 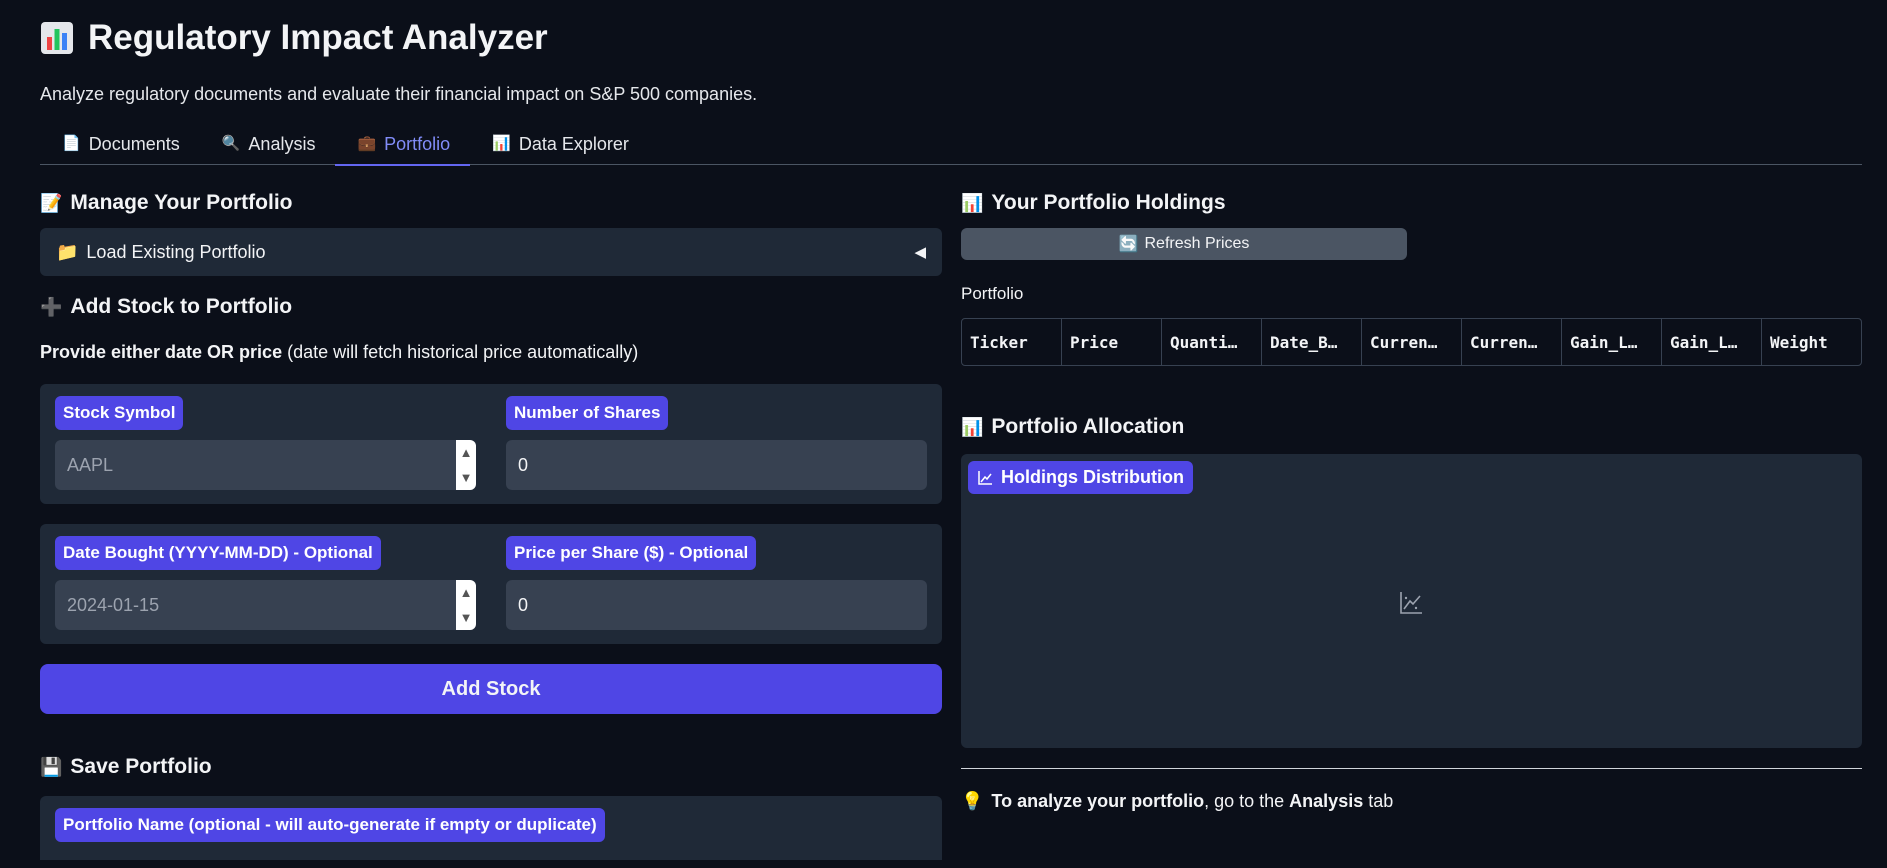 What do you see at coordinates (161, 352) in the screenshot?
I see `instructions-bold: Provide either date OR price` at bounding box center [161, 352].